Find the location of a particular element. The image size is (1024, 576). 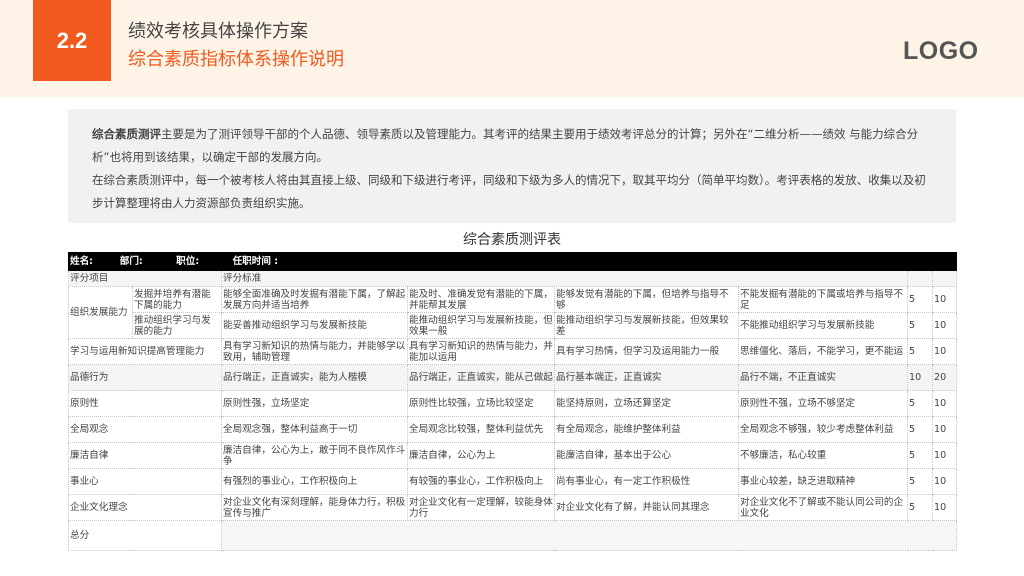

criteria-cell: 对企业文化有一定理解，较能身体力行 is located at coordinates (481, 507).